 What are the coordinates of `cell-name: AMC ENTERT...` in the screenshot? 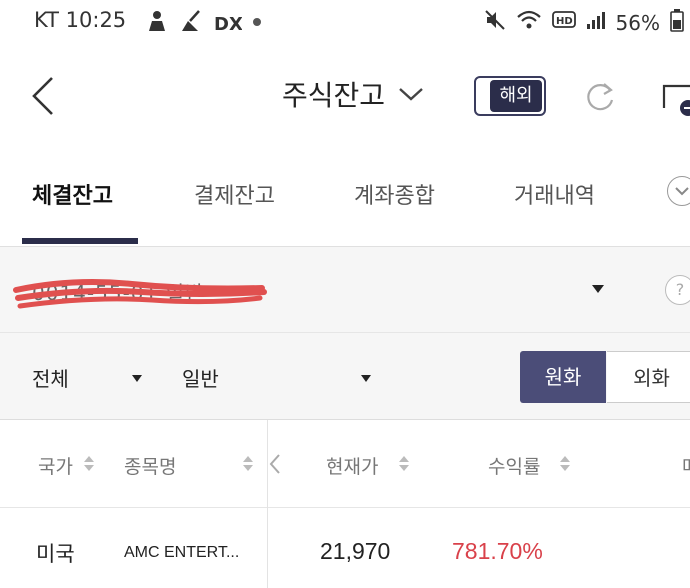 It's located at (182, 552).